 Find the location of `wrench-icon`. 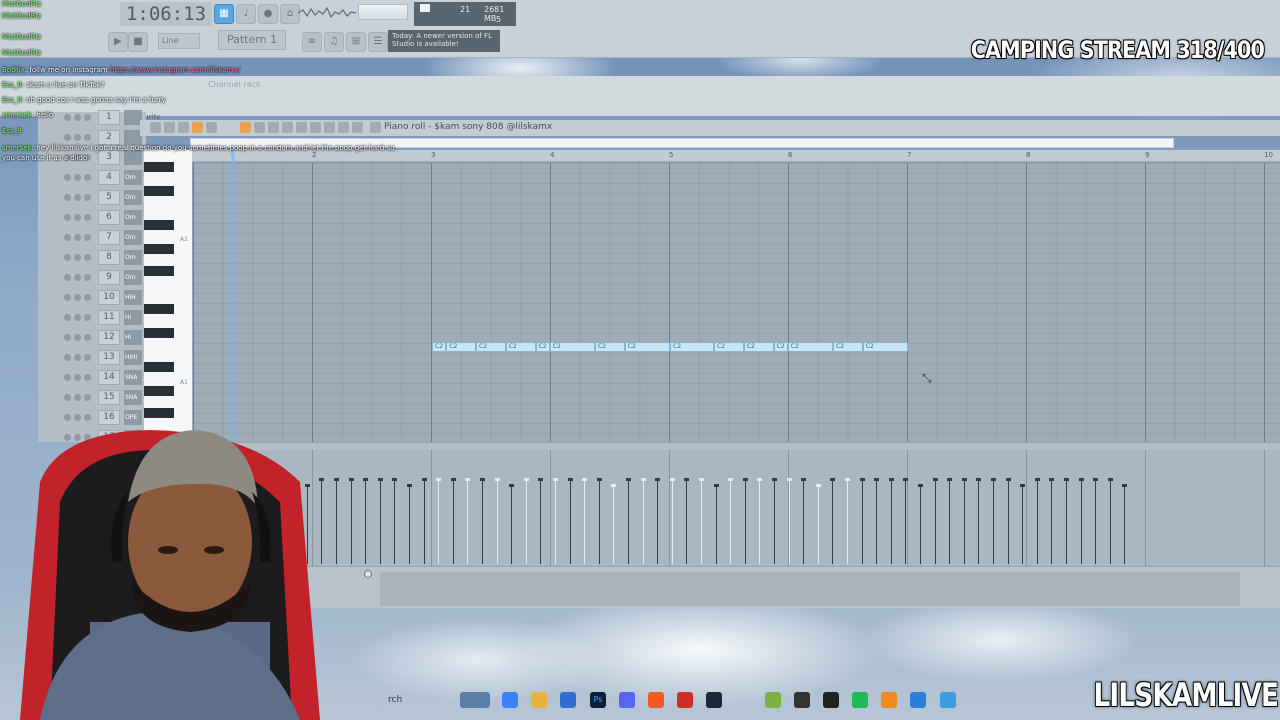

wrench-icon is located at coordinates (375, 127).